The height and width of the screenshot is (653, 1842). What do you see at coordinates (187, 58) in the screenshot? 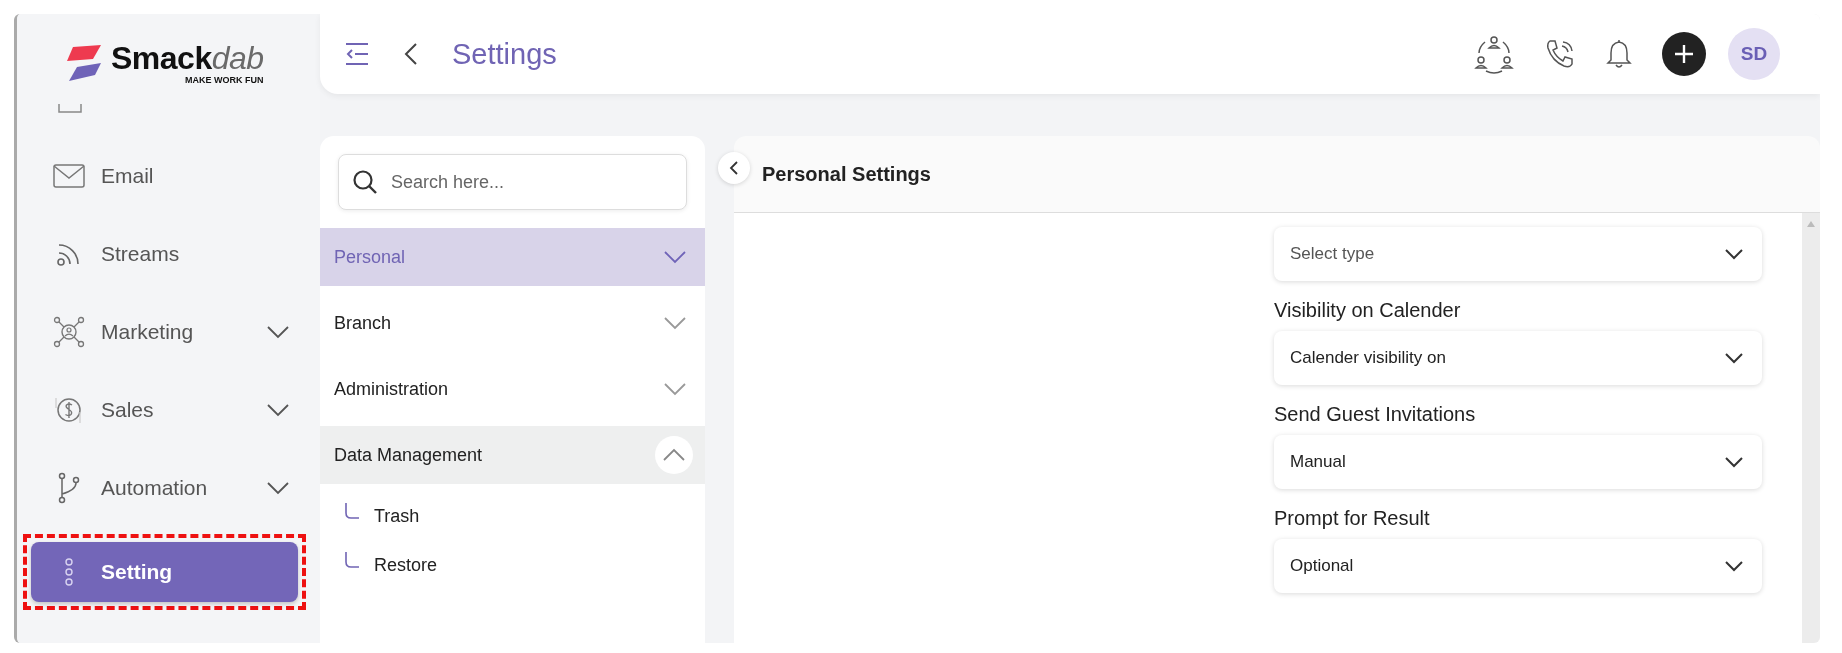
I see `logo-name: Smackdab` at bounding box center [187, 58].